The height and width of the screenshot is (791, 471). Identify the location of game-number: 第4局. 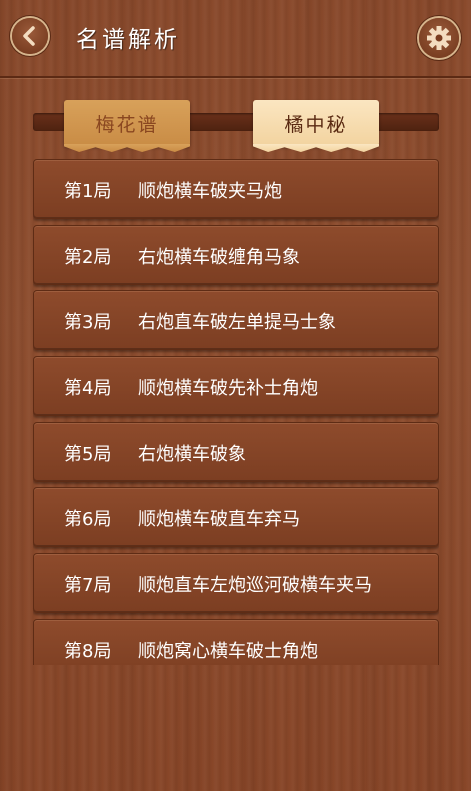
(88, 388).